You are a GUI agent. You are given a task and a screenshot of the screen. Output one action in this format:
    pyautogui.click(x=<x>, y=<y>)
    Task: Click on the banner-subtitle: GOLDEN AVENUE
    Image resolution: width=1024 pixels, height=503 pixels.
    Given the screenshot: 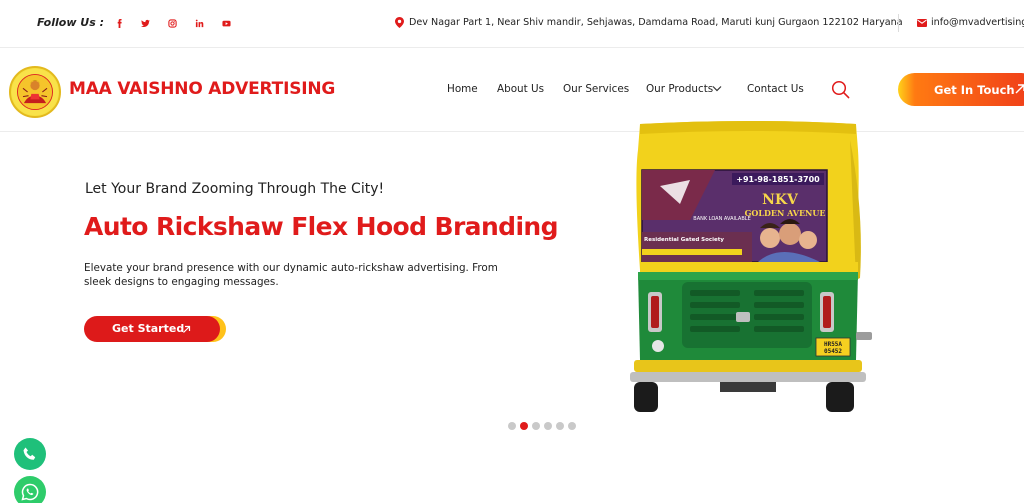 What is the action you would take?
    pyautogui.click(x=785, y=213)
    